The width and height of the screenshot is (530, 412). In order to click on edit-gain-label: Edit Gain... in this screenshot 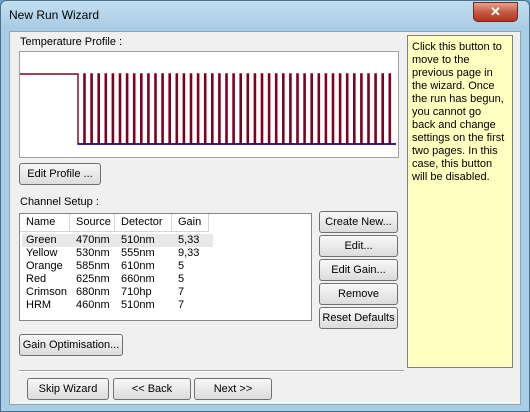, I will do `click(358, 270)`.